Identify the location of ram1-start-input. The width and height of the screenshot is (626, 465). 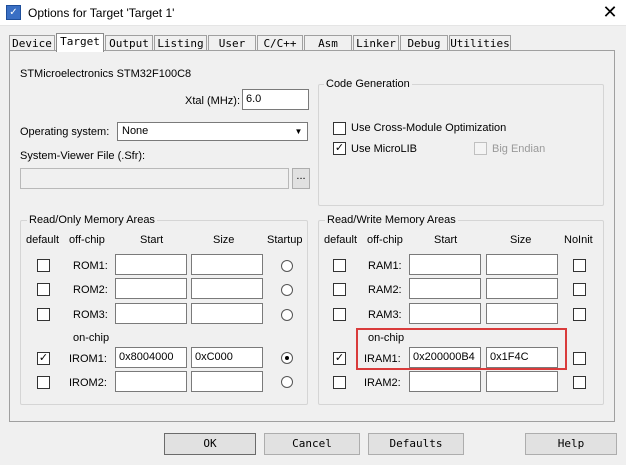
(445, 264).